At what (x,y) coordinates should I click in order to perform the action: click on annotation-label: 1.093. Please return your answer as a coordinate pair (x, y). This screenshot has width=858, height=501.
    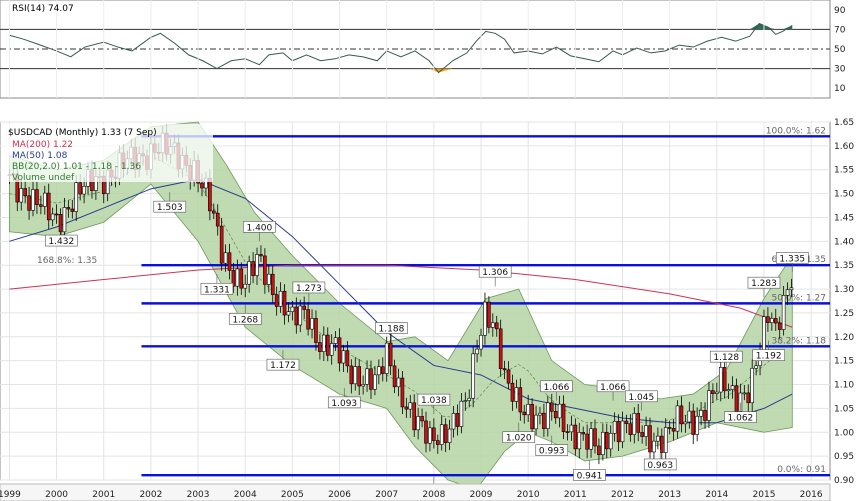
    Looking at the image, I should click on (344, 404).